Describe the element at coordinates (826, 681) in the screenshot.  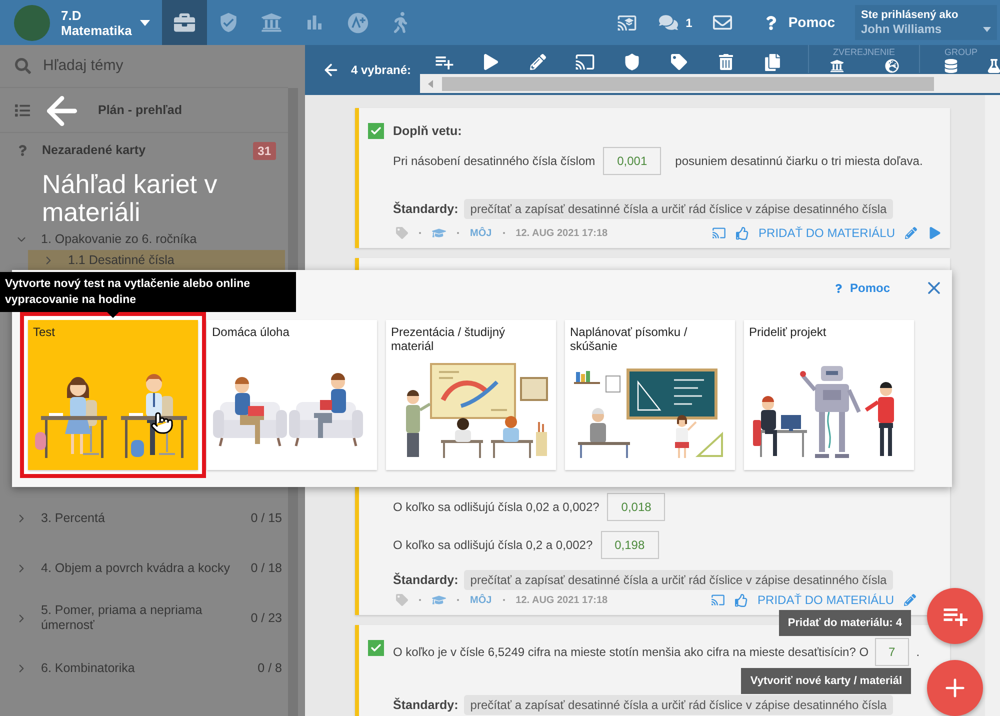
I see `fab-tooltip: Vytvoriť nové karty / materiál` at that location.